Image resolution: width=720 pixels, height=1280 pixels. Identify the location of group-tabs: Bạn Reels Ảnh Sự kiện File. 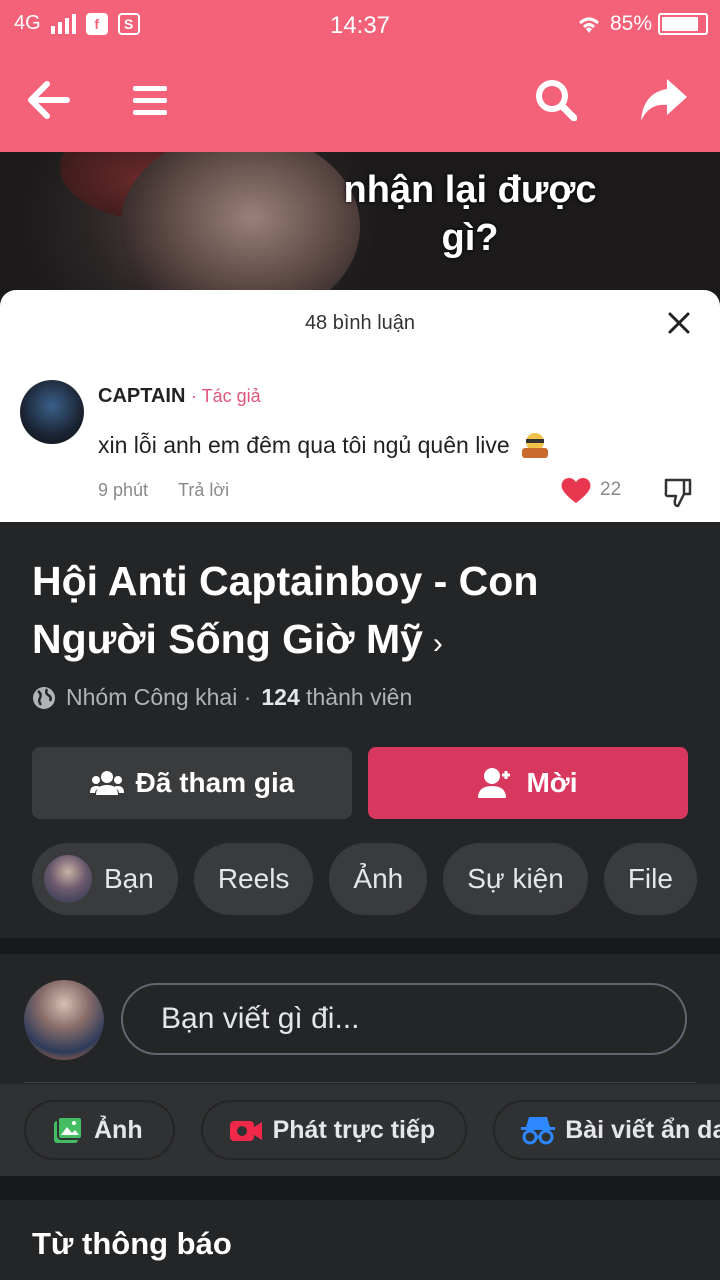
(364, 879).